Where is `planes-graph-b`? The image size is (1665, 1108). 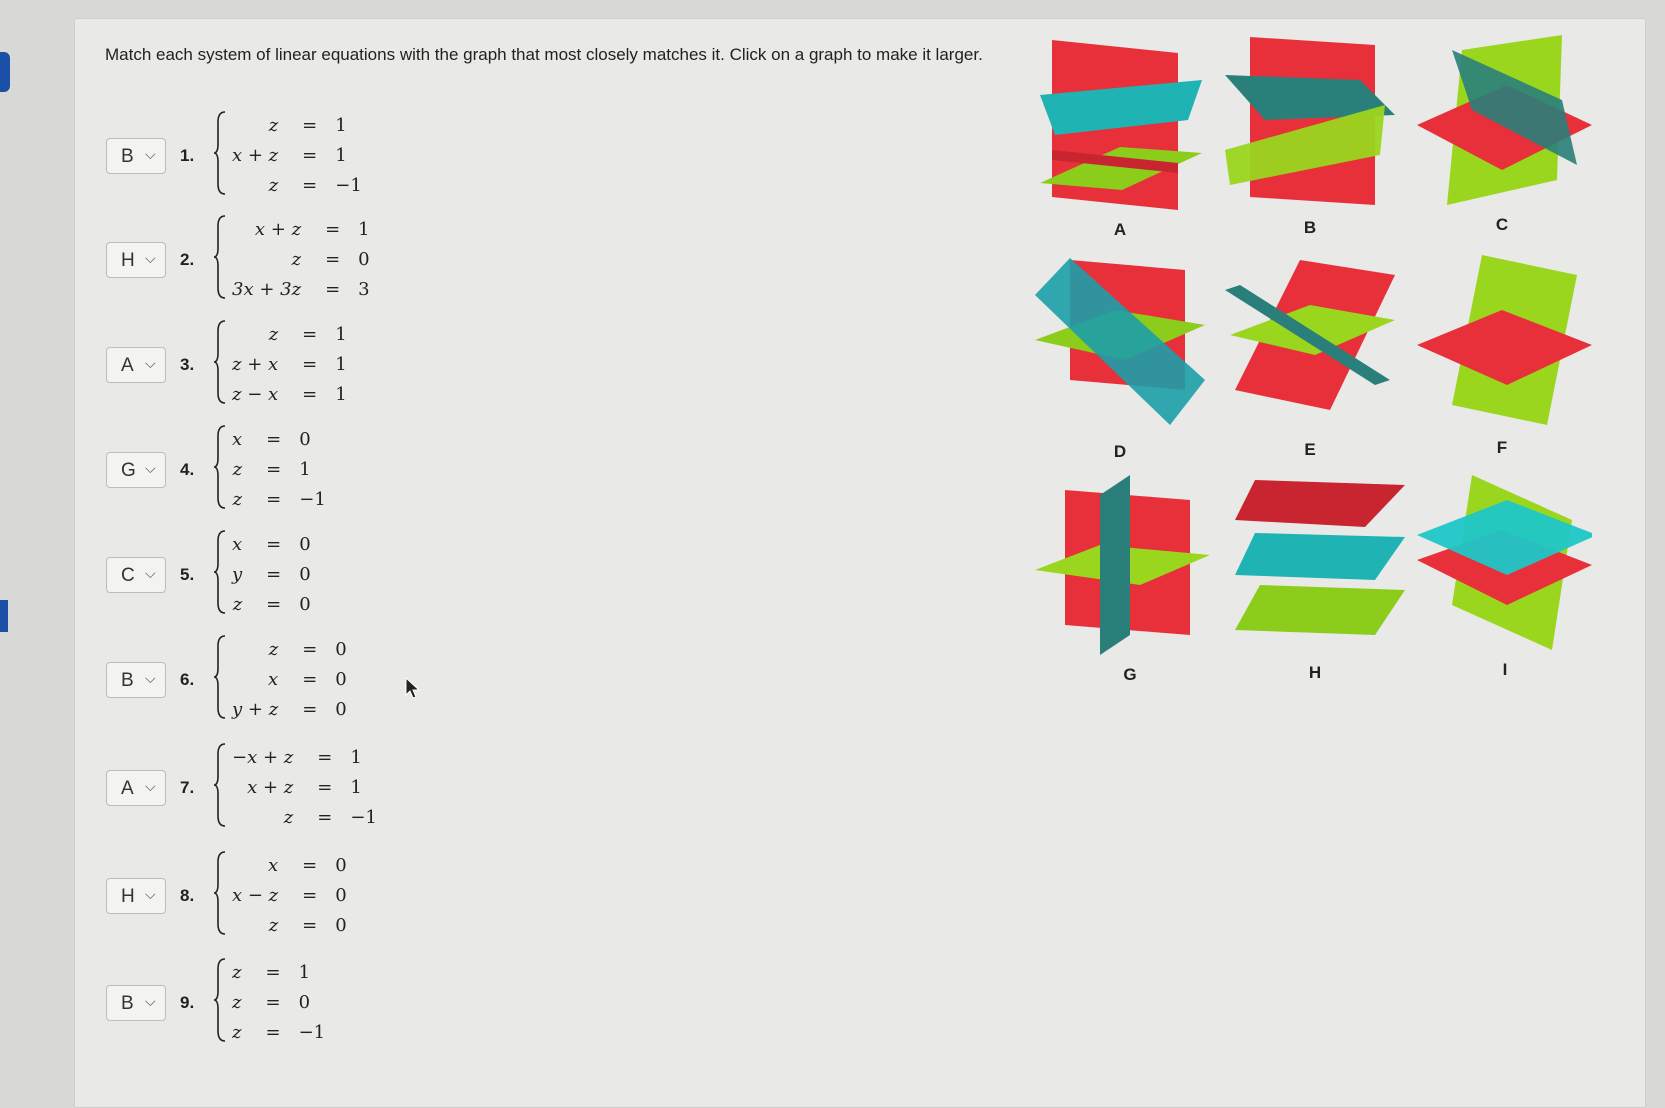 planes-graph-b is located at coordinates (1310, 121).